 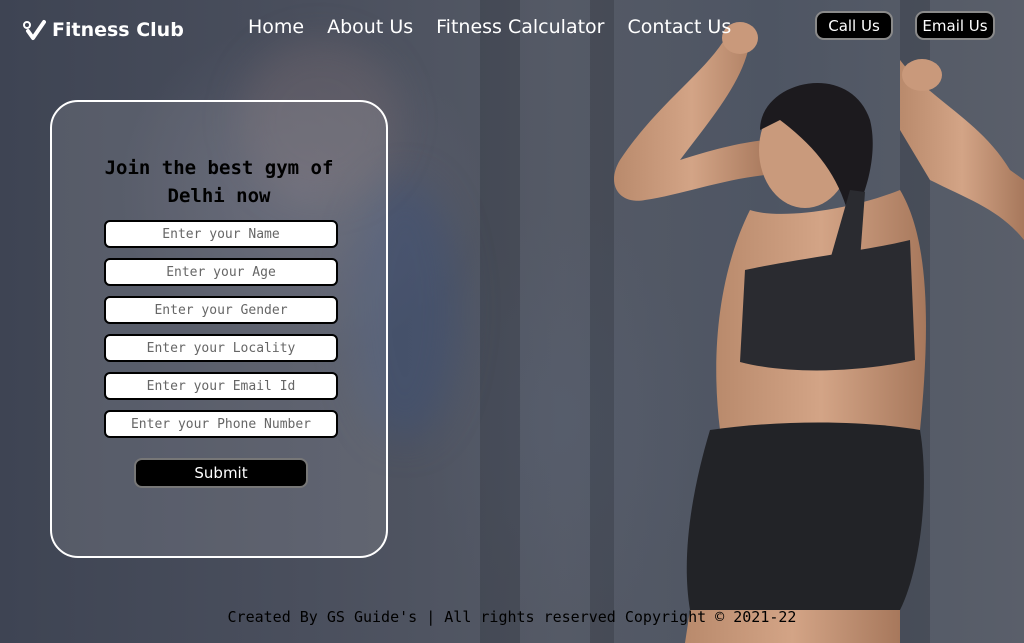 I want to click on form-title-line-2: Delhi now, so click(x=219, y=196).